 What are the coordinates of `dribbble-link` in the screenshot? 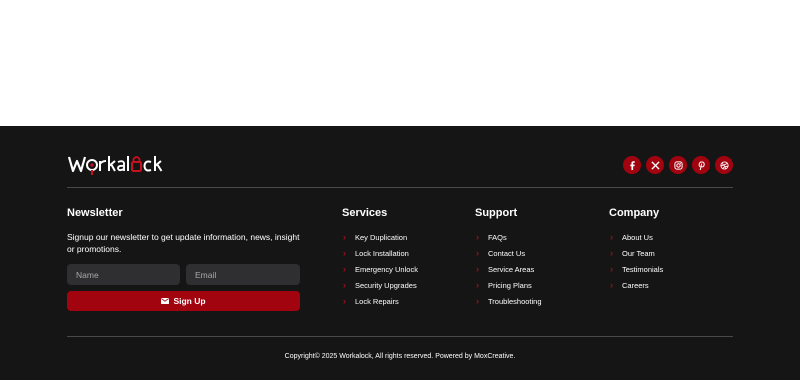 It's located at (724, 165).